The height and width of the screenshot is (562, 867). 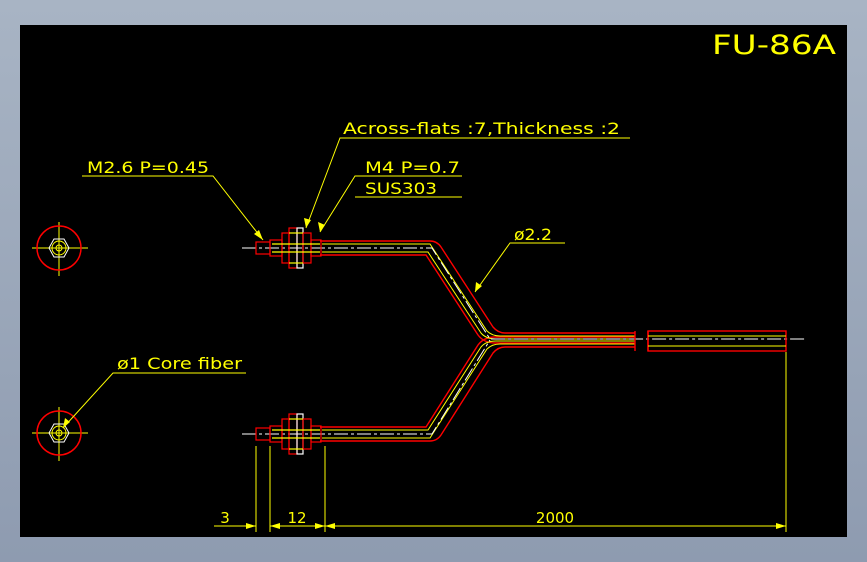 What do you see at coordinates (774, 45) in the screenshot?
I see `drawing-title: FU-86A` at bounding box center [774, 45].